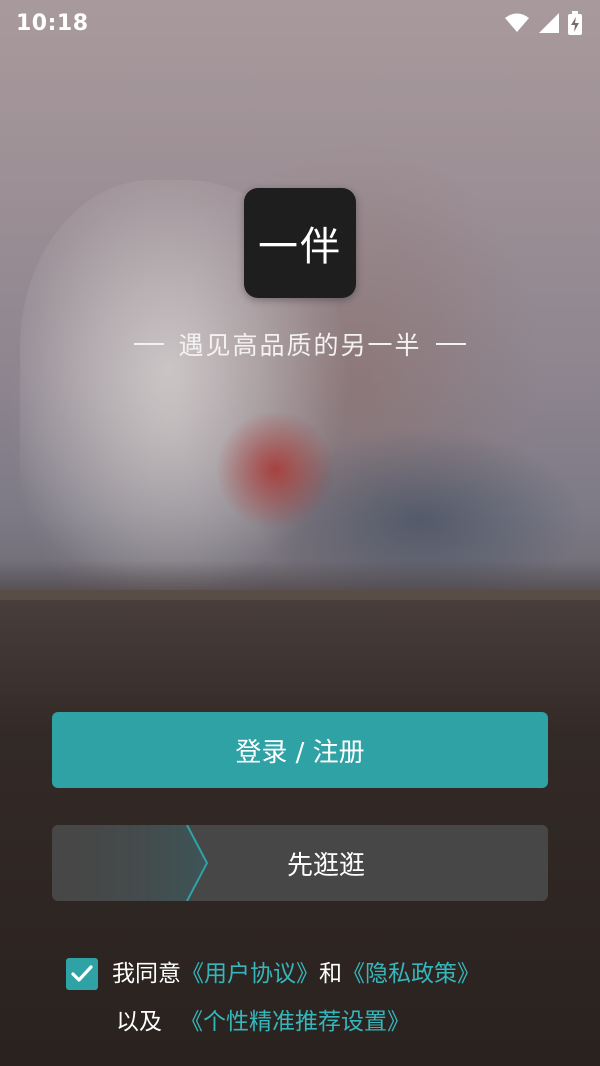 The image size is (600, 1066). Describe the element at coordinates (130, 863) in the screenshot. I see `arrow-decoration-icon` at that location.